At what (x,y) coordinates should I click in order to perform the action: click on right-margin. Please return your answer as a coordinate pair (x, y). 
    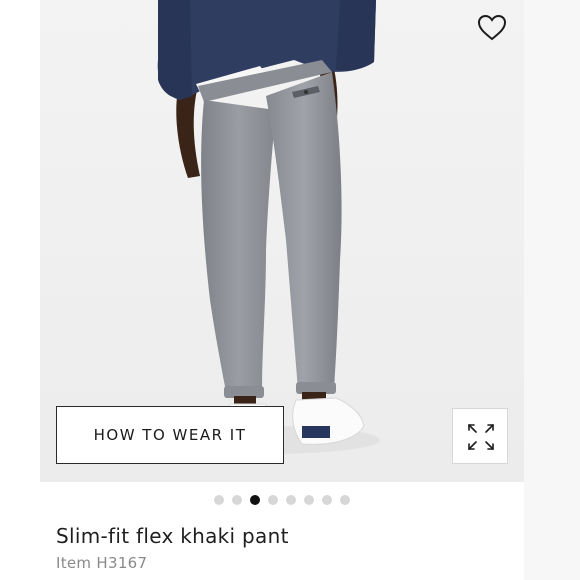
    Looking at the image, I should click on (552, 290).